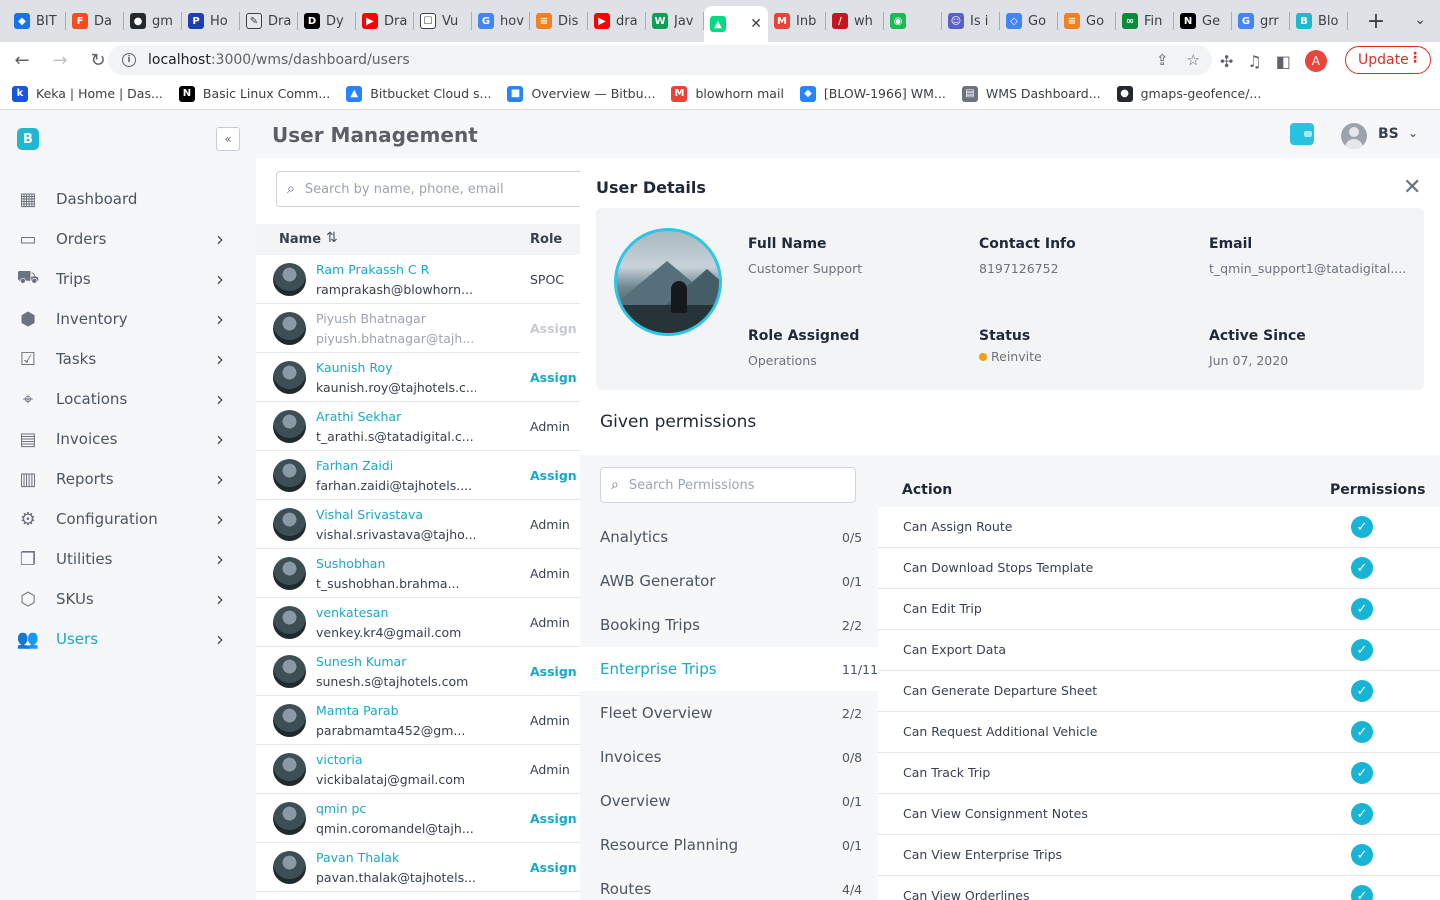  I want to click on chevron-down-icon: ⌄, so click(1413, 133).